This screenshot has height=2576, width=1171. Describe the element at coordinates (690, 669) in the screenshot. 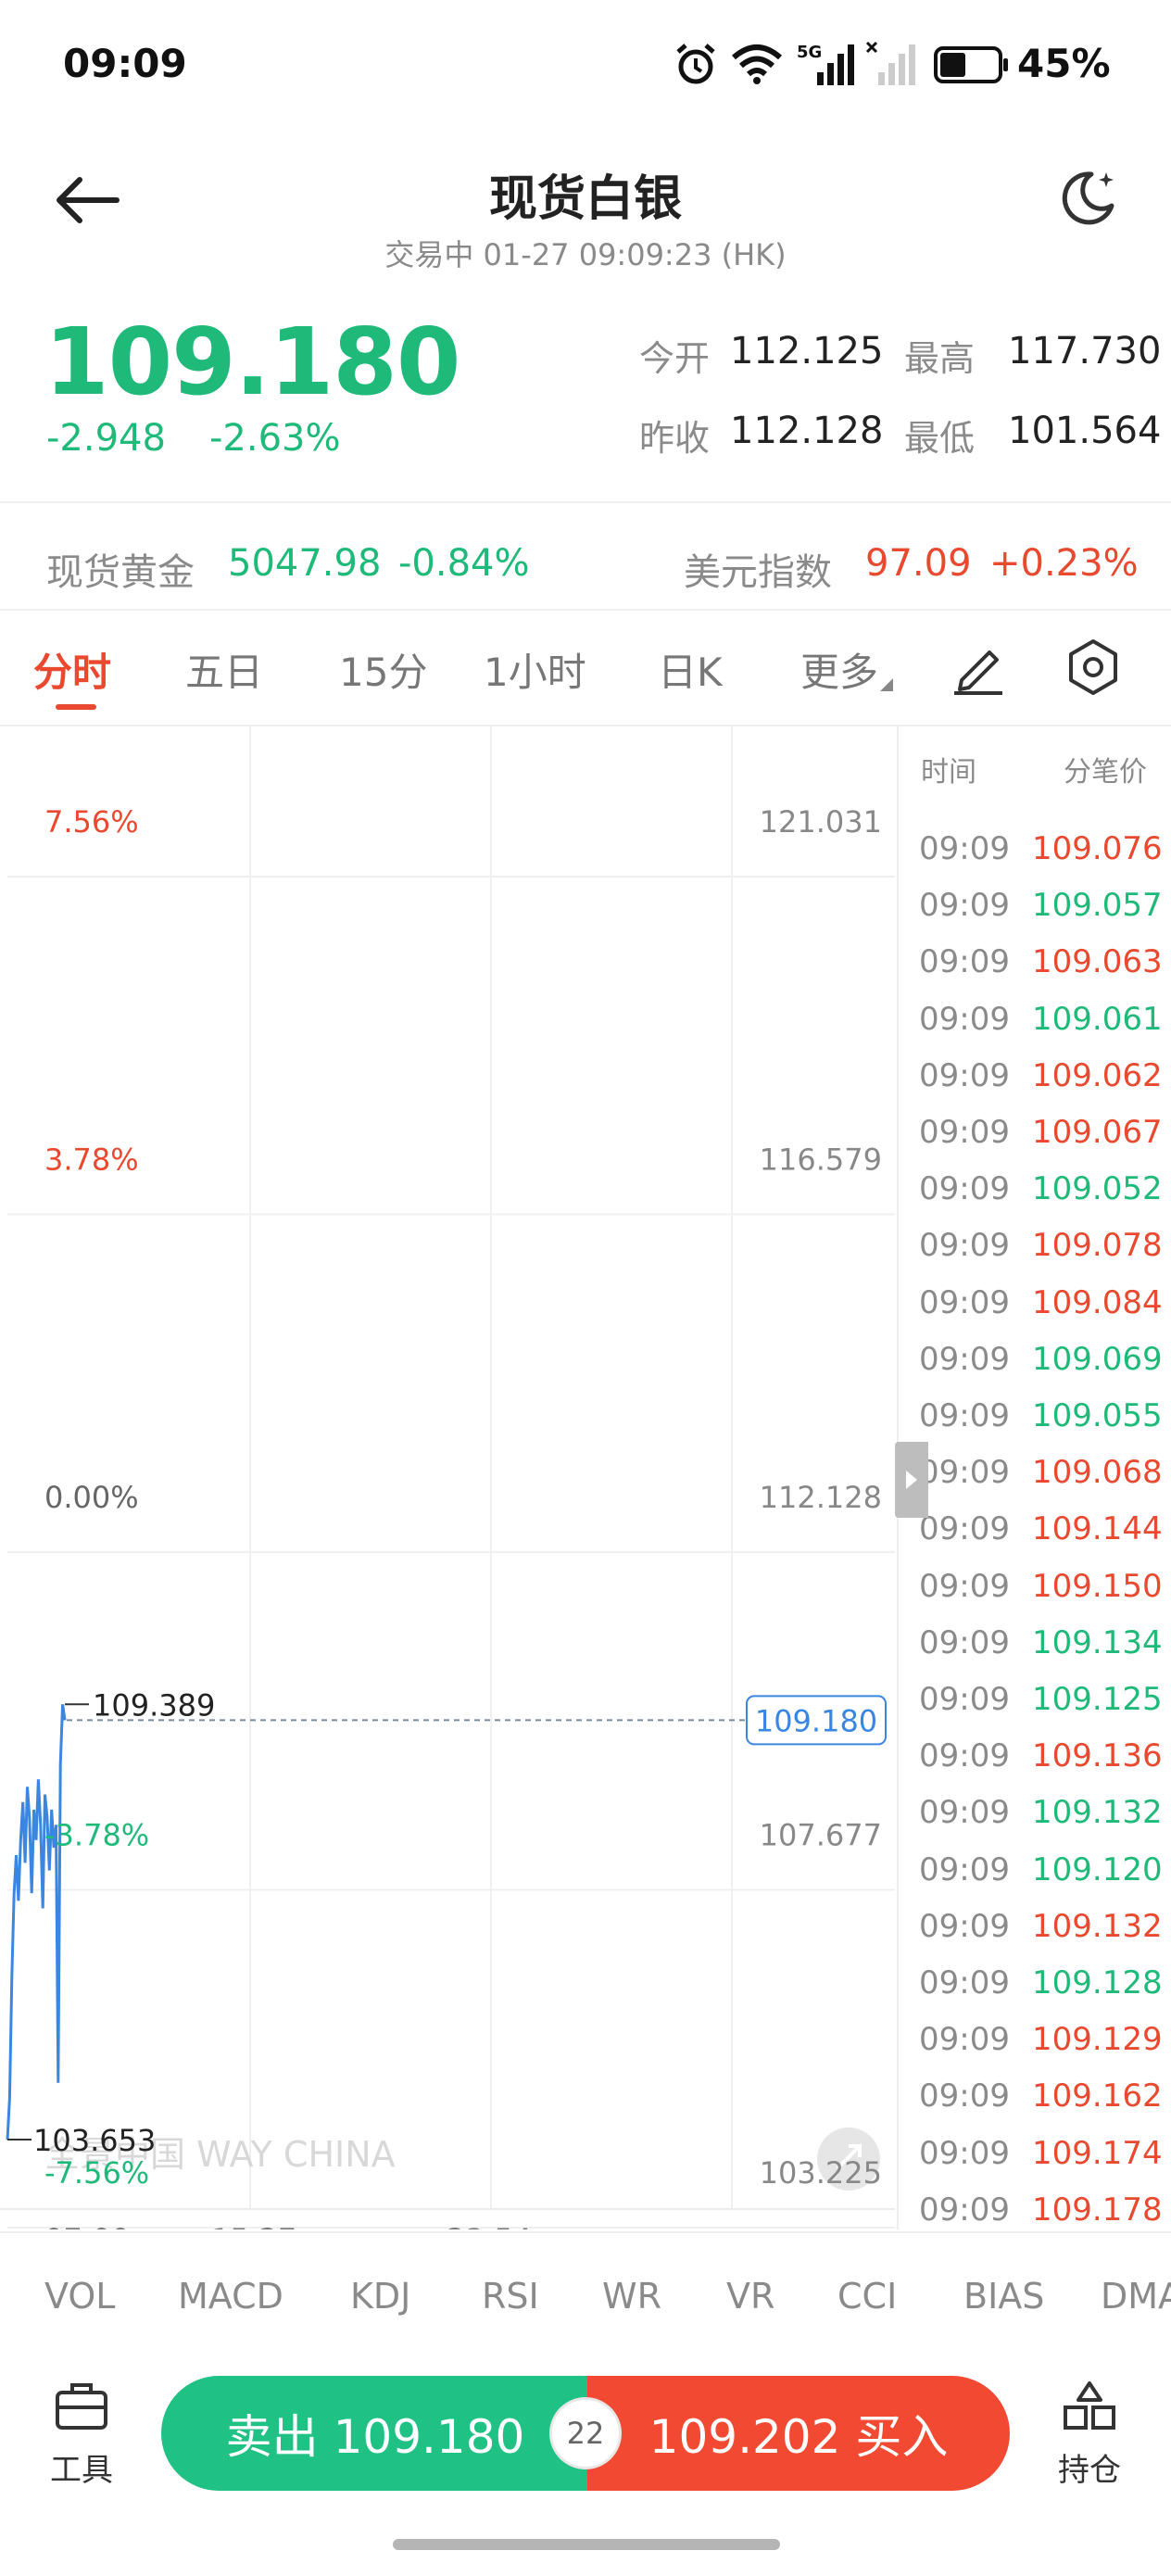

I see `tab-daily: 日K` at that location.